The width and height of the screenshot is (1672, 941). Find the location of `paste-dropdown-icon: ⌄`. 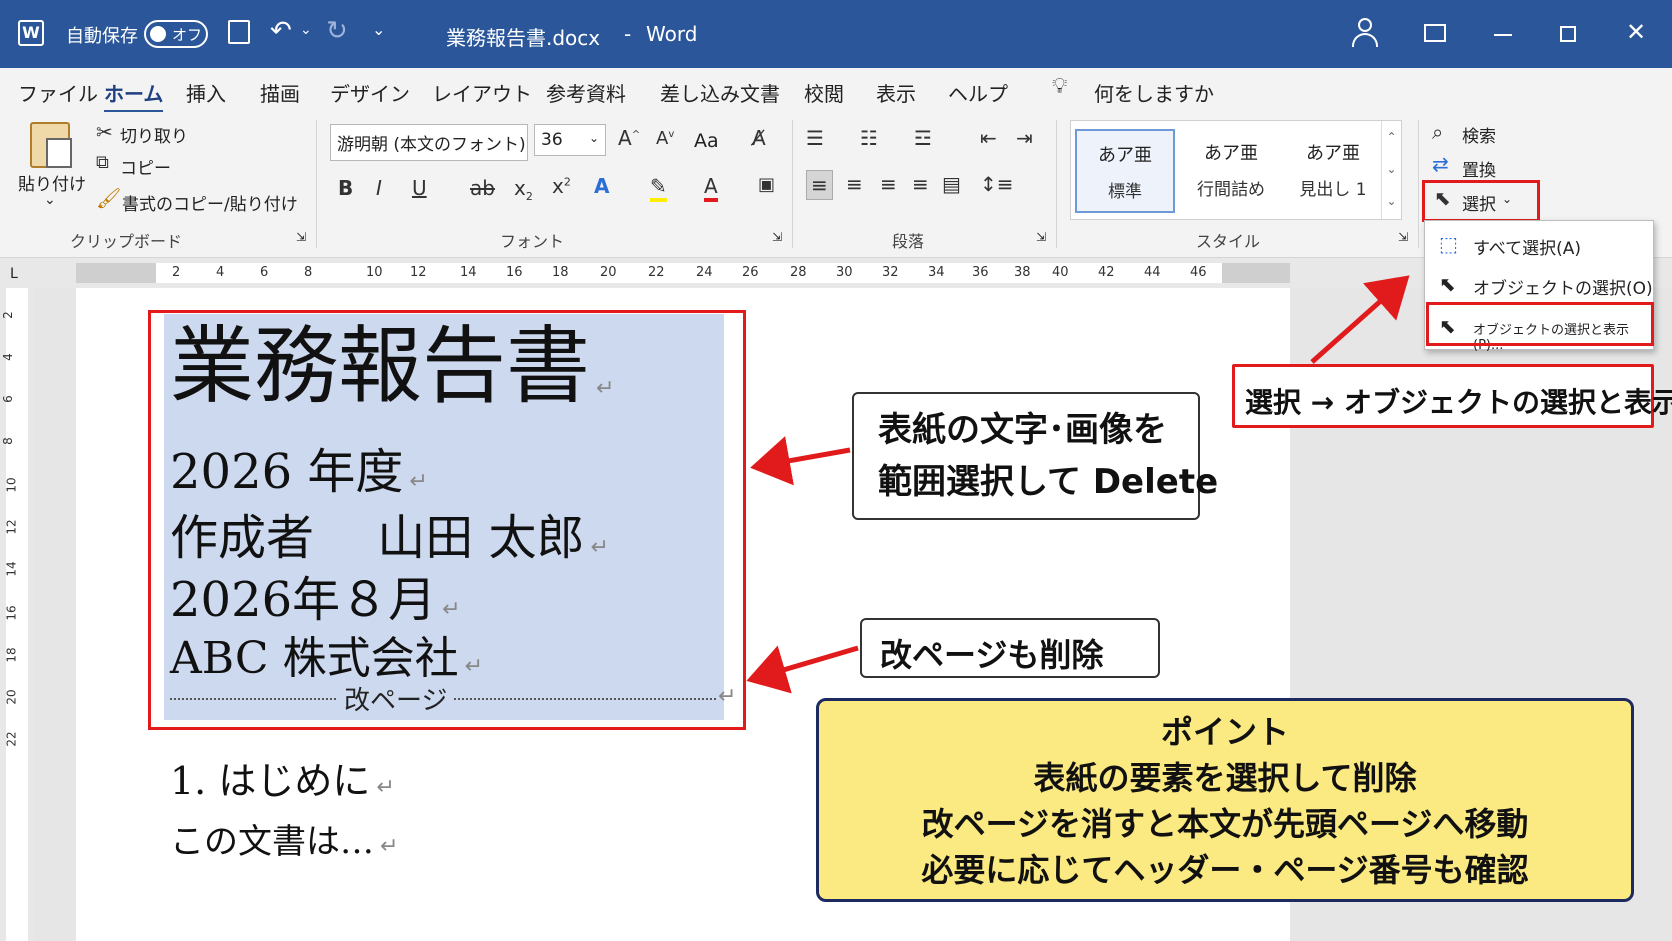

paste-dropdown-icon: ⌄ is located at coordinates (50, 200).